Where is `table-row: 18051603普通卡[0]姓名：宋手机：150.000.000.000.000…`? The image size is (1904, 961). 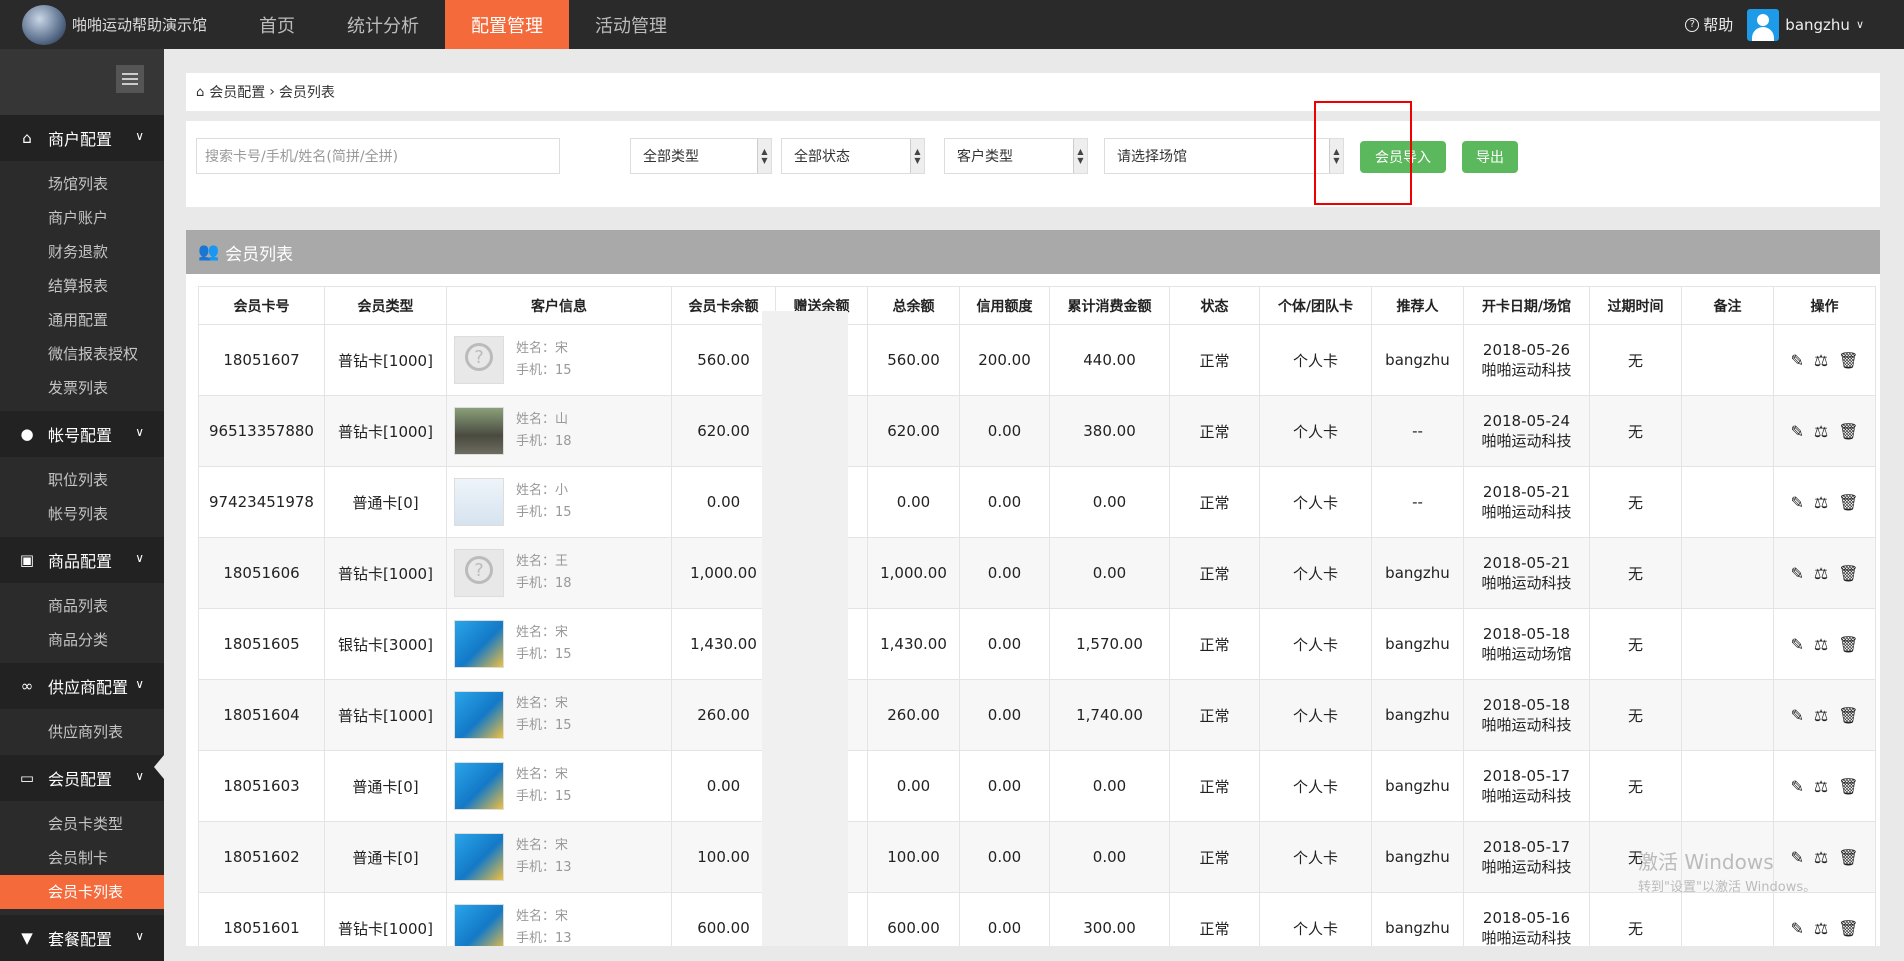 table-row: 18051603普通卡[0]姓名：宋手机：150.000.000.000.000… is located at coordinates (1037, 786).